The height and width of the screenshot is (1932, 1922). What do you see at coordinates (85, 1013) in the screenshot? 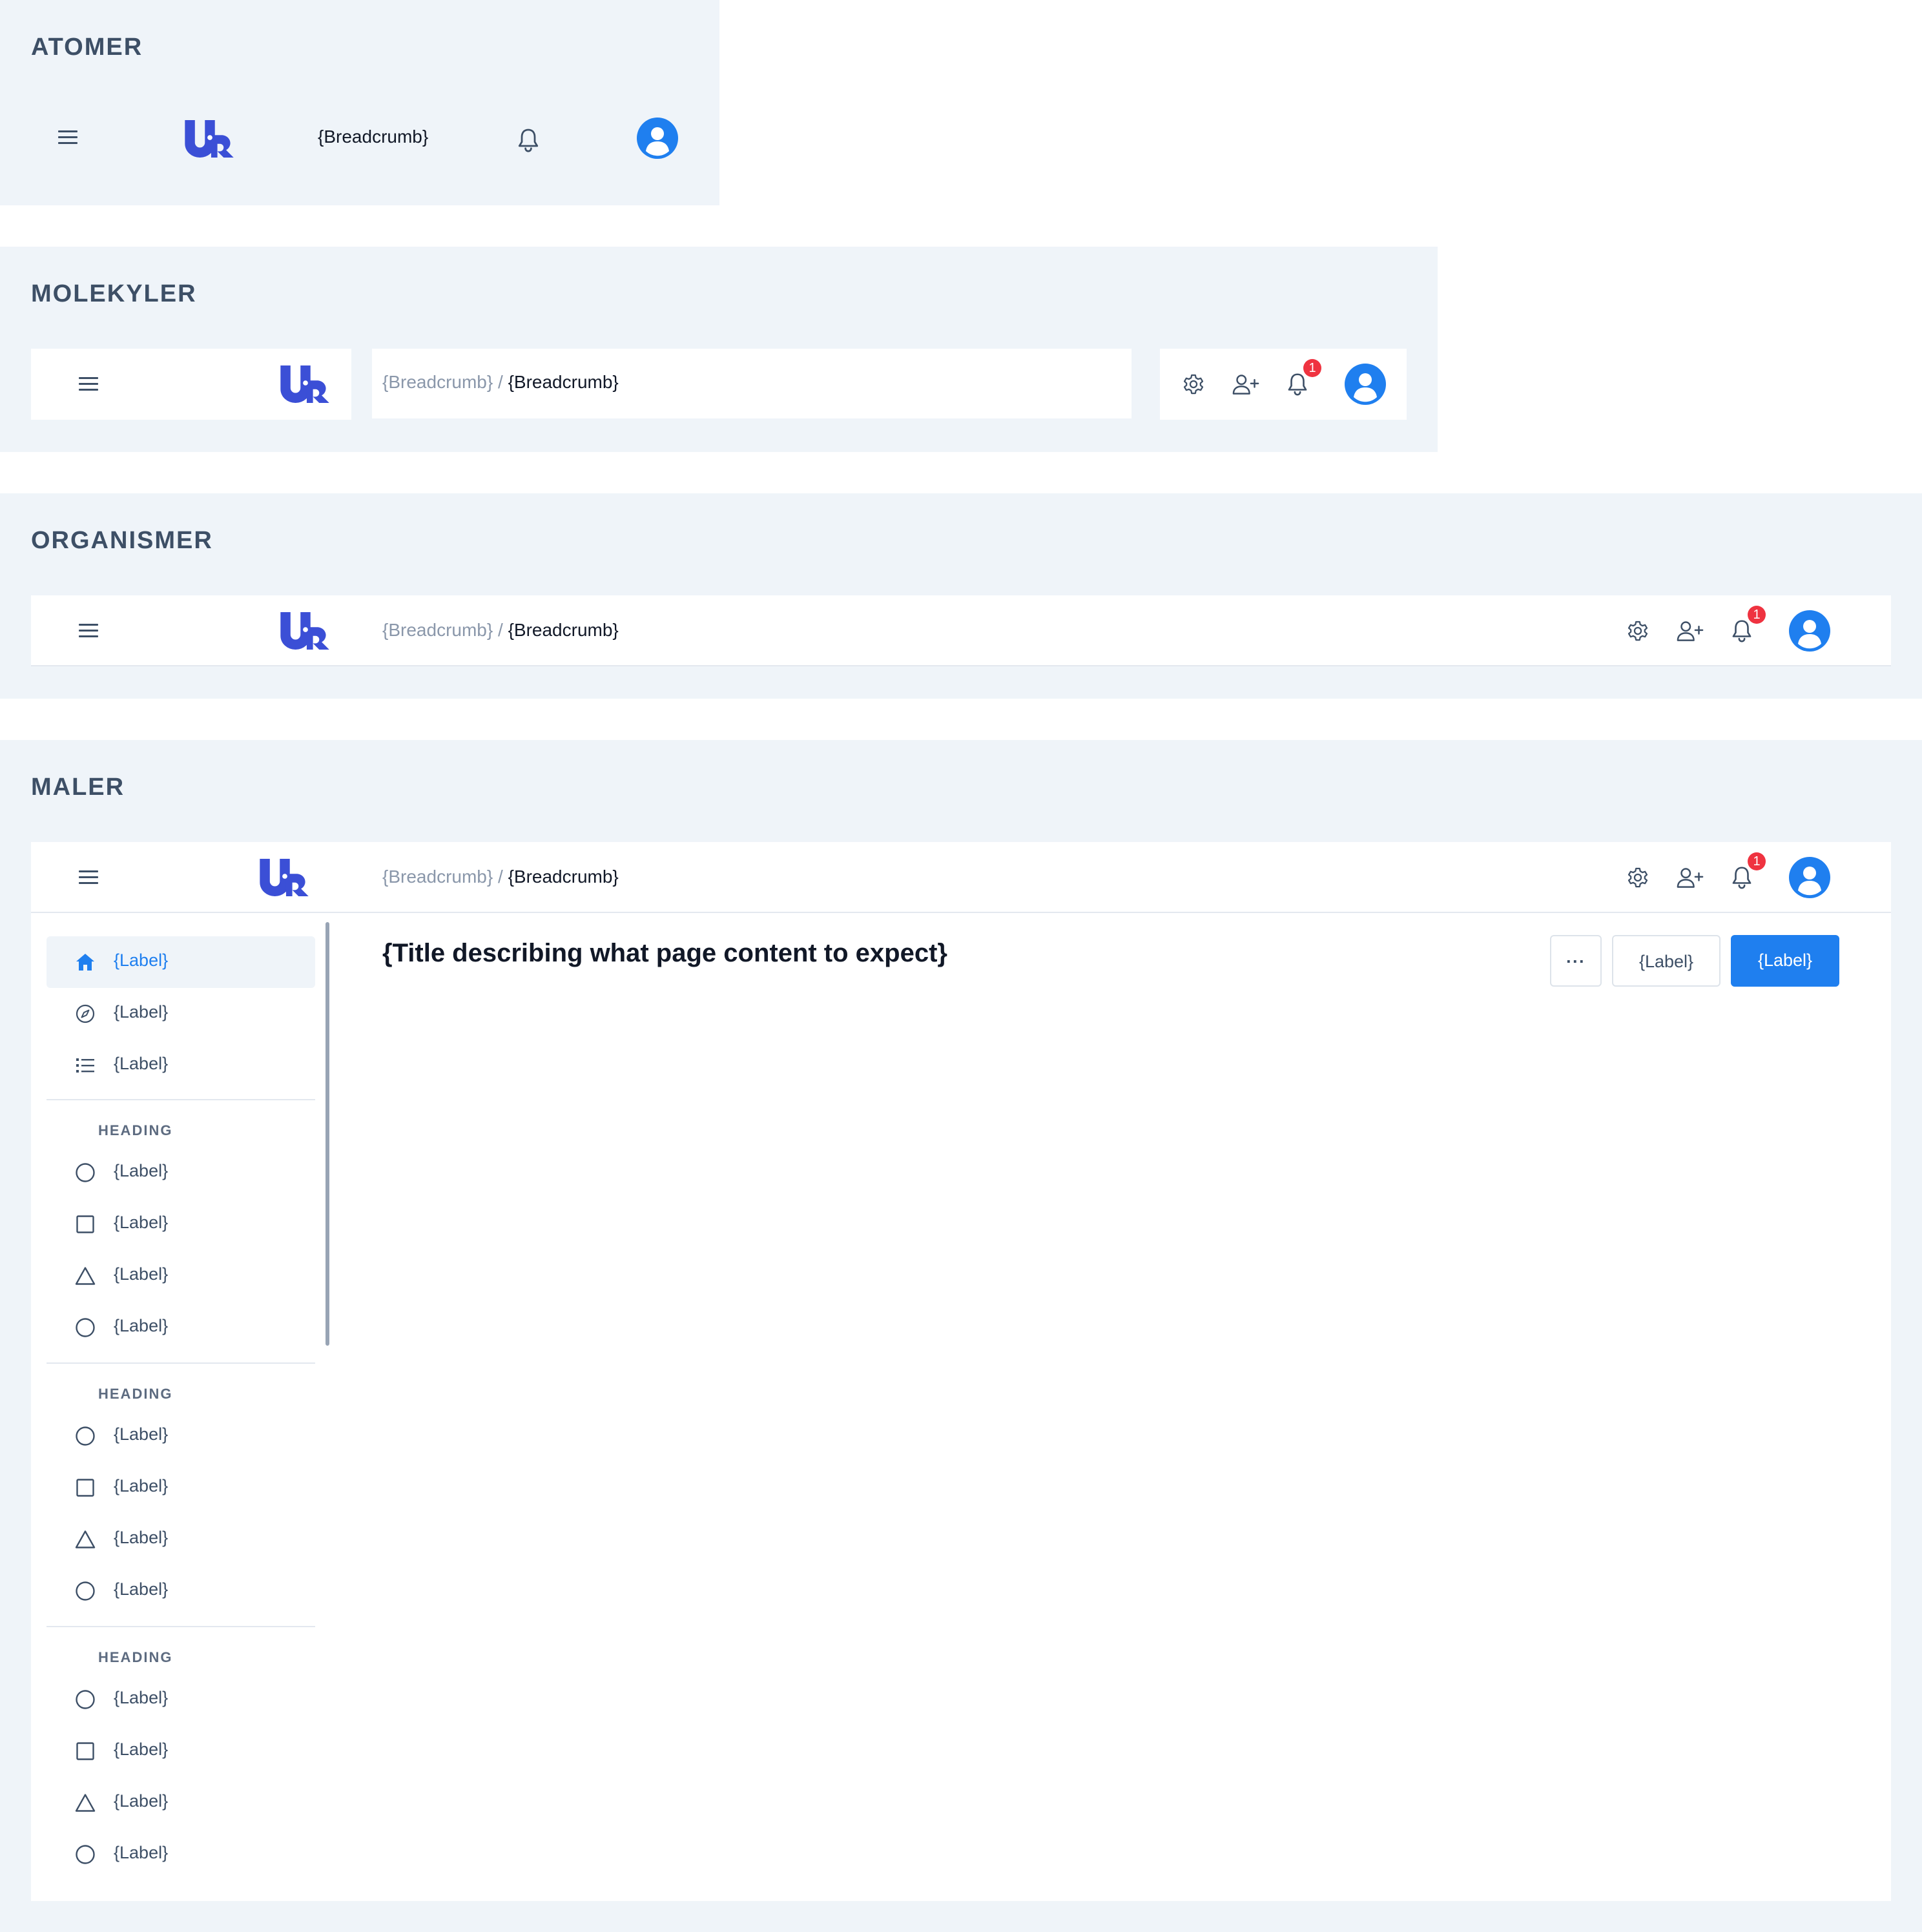
I see `compass-icon` at bounding box center [85, 1013].